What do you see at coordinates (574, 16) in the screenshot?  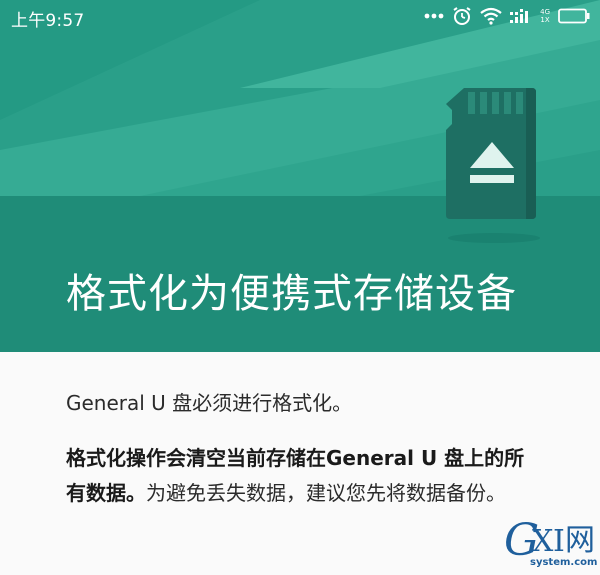 I see `battery-icon` at bounding box center [574, 16].